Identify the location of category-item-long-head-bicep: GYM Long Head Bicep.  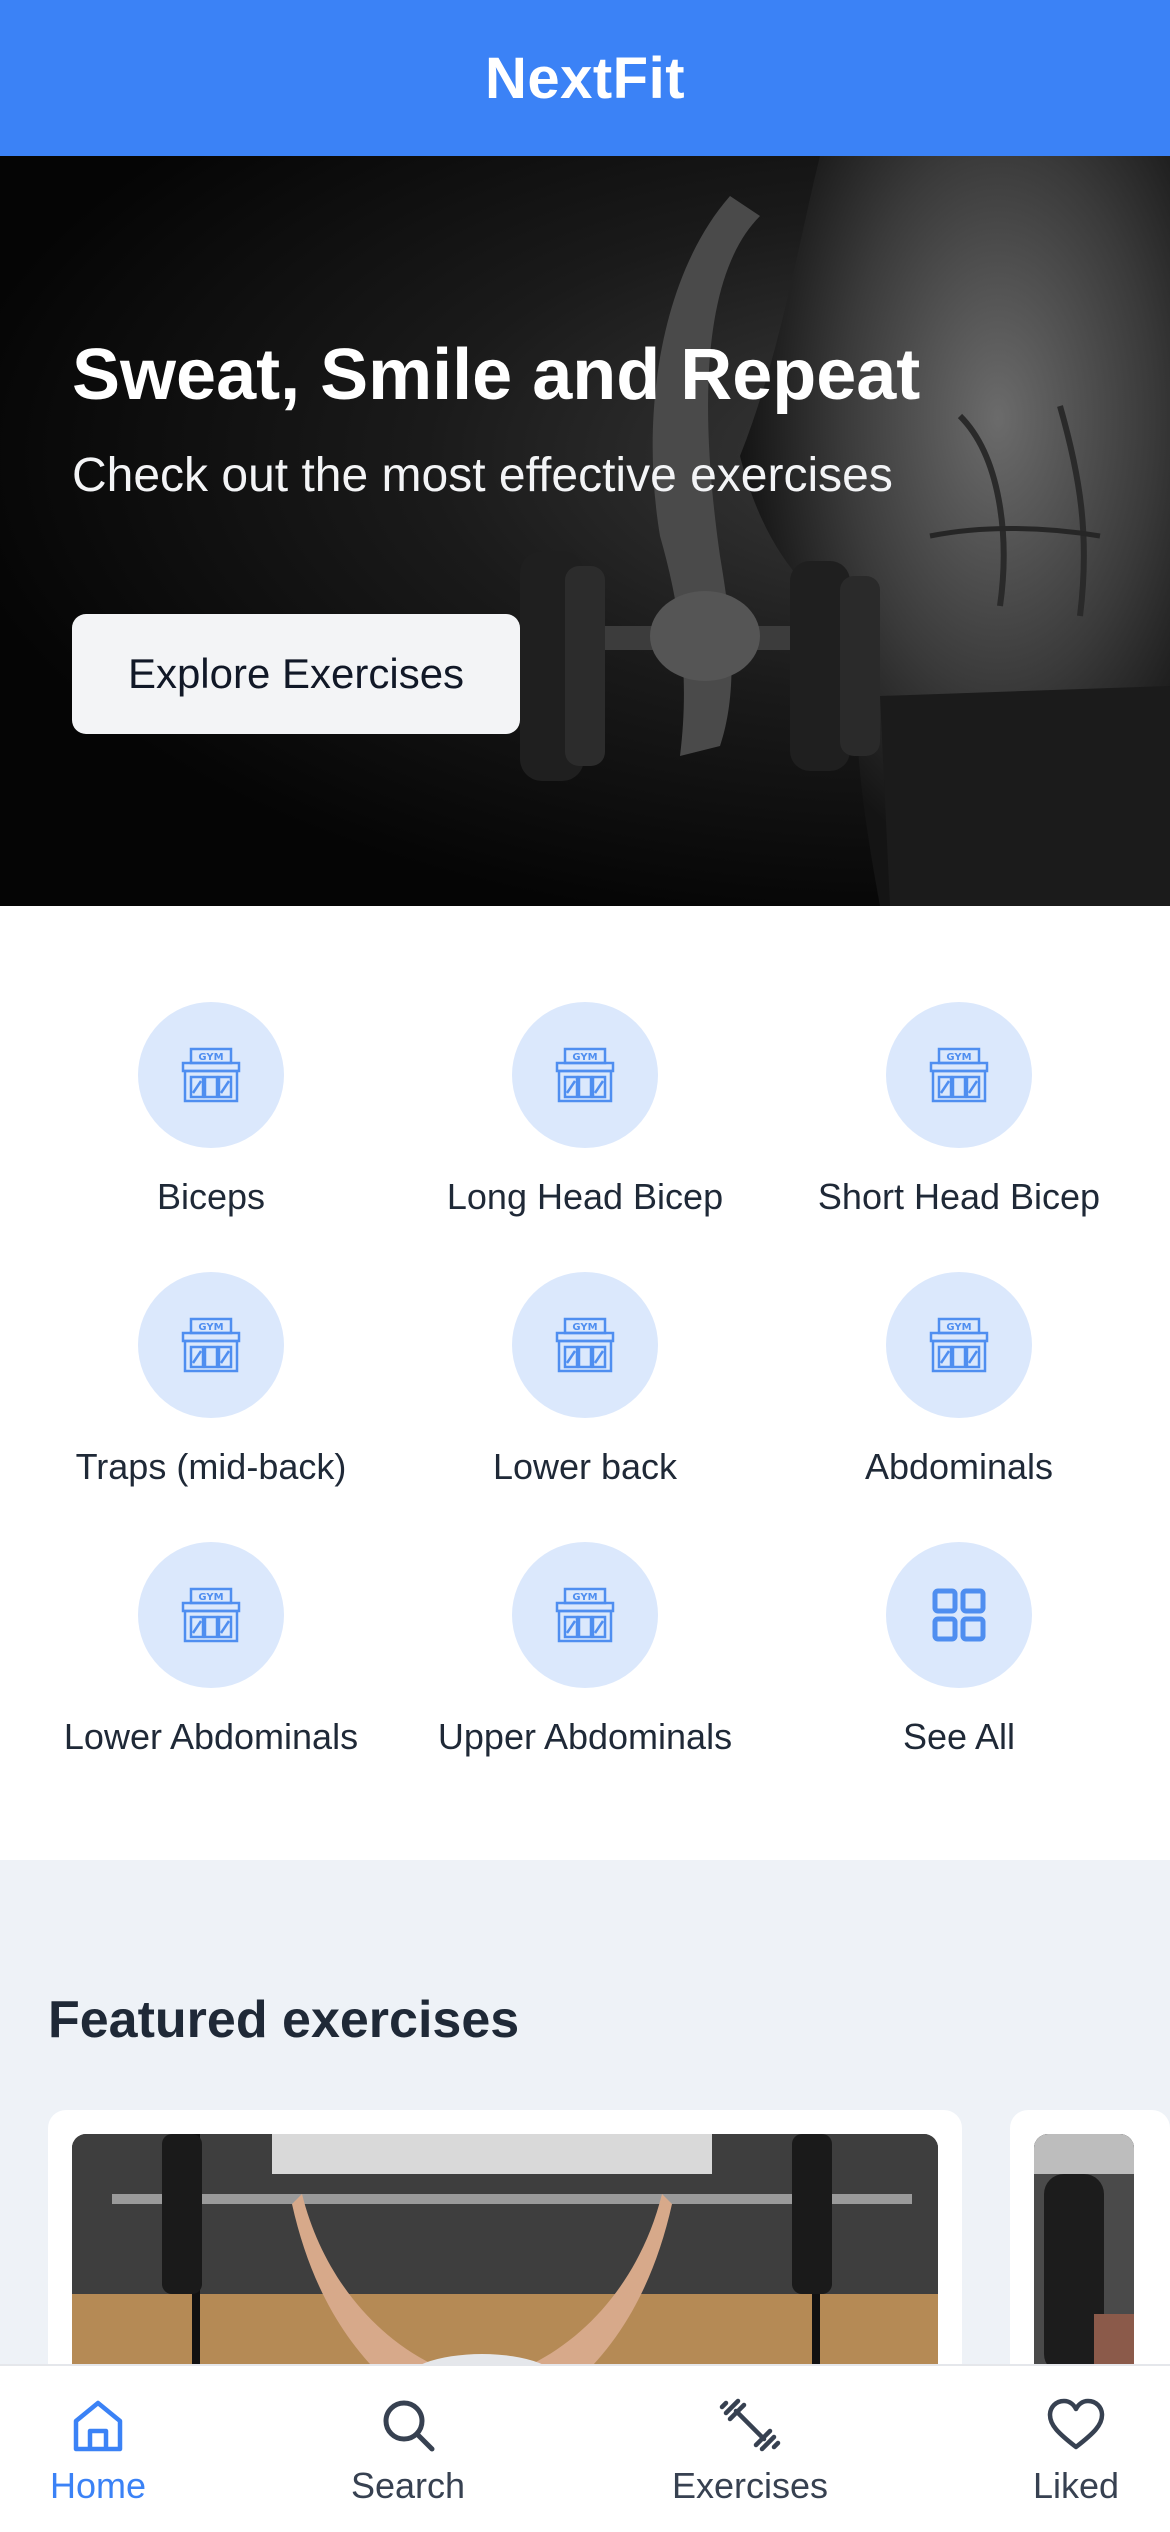
(585, 1122).